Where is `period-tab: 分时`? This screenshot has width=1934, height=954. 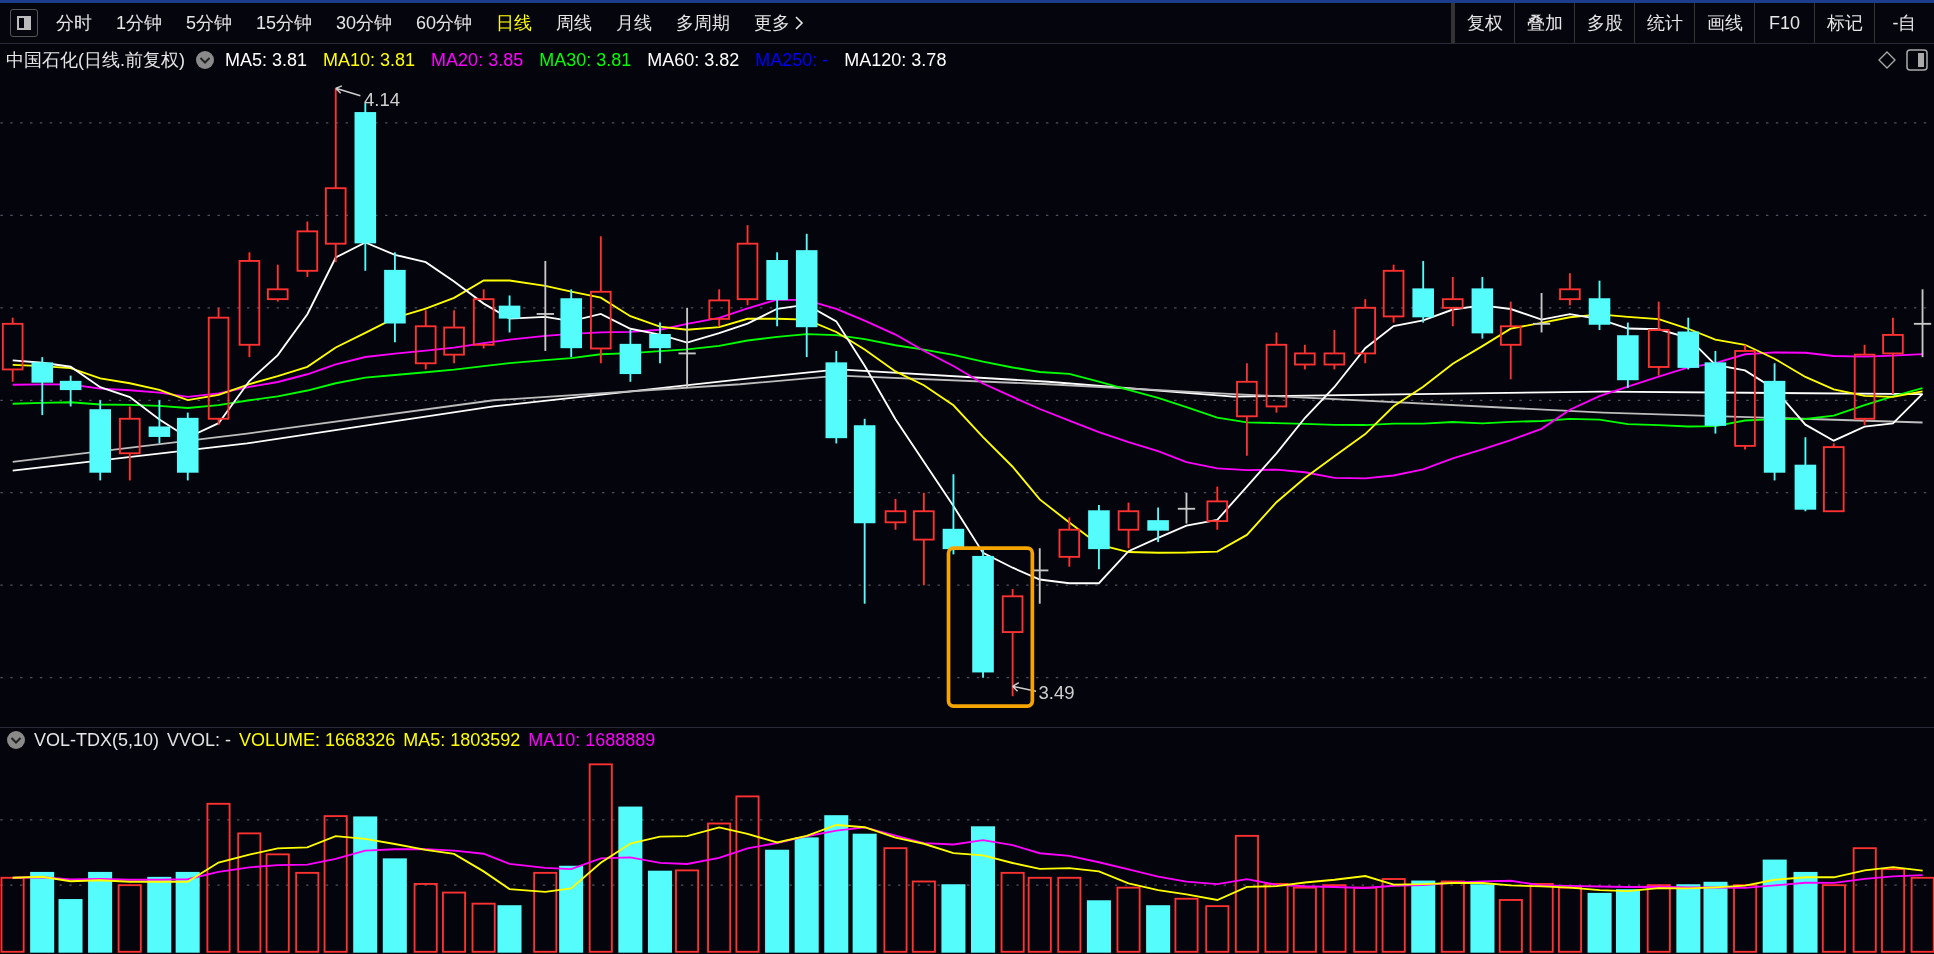 period-tab: 分时 is located at coordinates (74, 23).